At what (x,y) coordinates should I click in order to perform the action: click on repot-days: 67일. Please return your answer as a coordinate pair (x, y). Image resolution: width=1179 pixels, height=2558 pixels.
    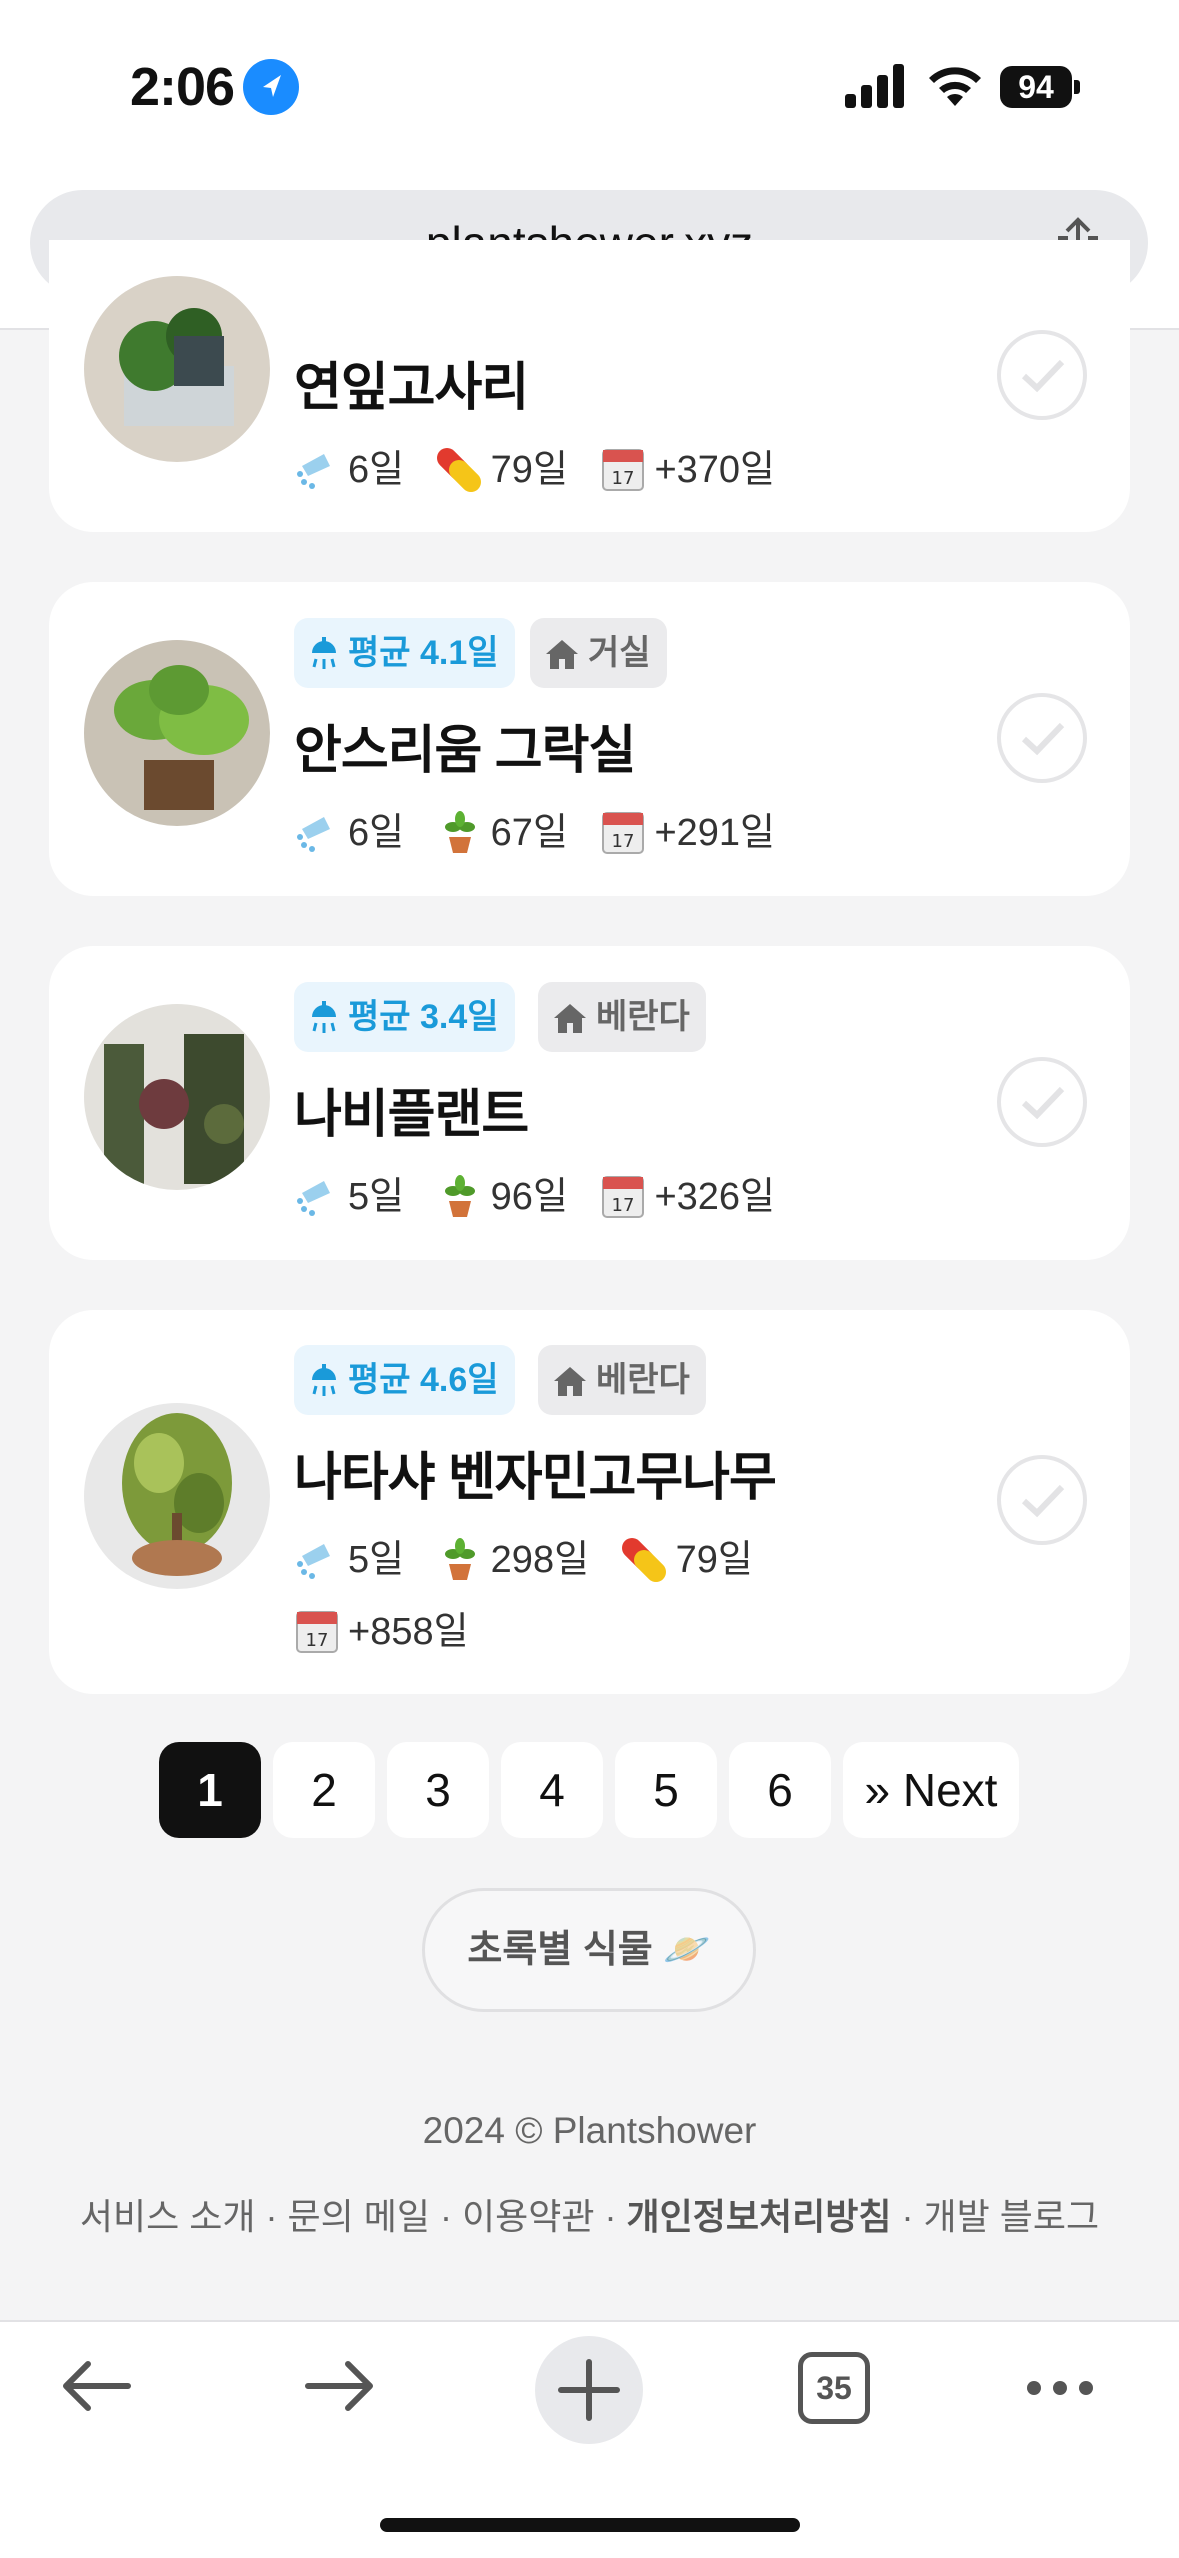
    Looking at the image, I should click on (529, 833).